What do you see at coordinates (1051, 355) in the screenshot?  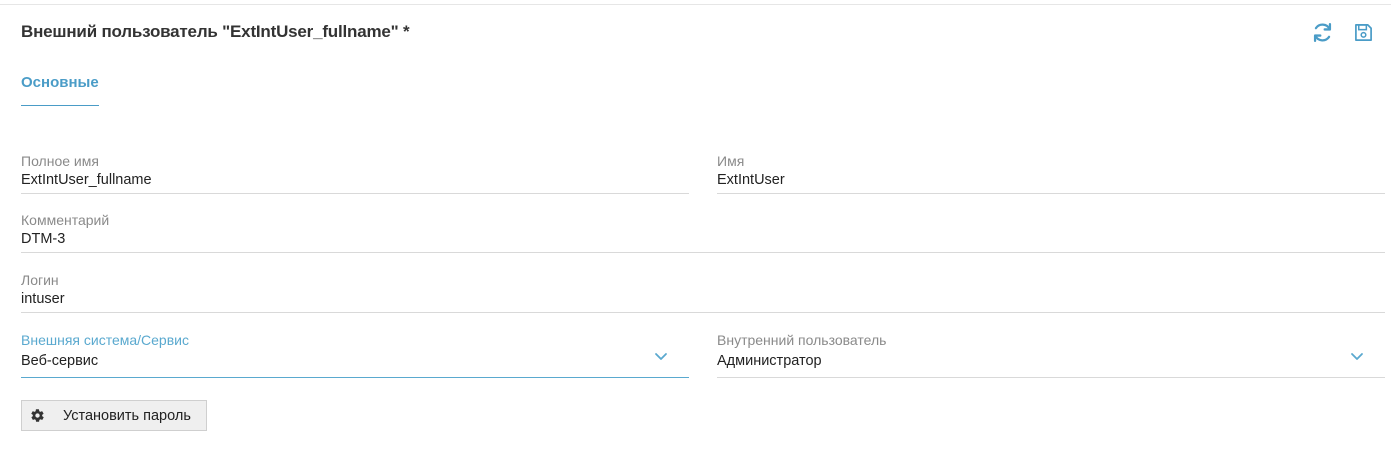 I see `internal-user-select: Внутренний пользователь Администратор` at bounding box center [1051, 355].